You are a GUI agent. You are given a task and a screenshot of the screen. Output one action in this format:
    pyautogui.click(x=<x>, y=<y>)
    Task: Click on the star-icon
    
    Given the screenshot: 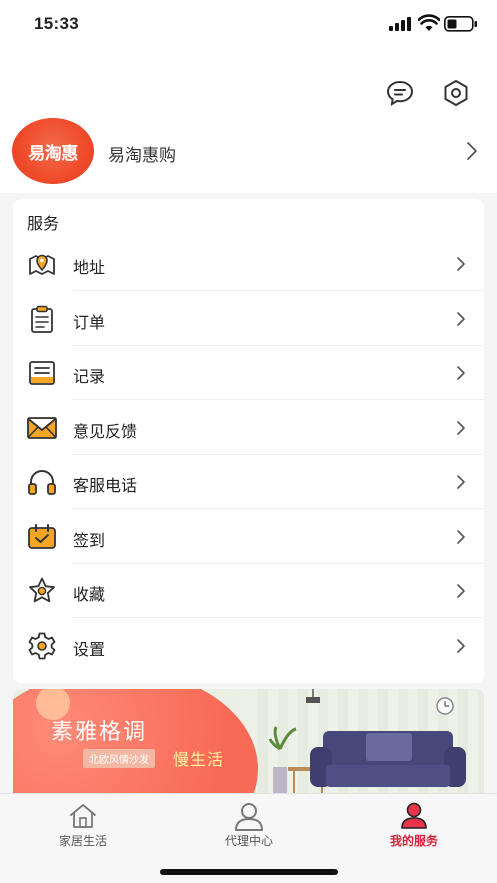 What is the action you would take?
    pyautogui.click(x=42, y=590)
    